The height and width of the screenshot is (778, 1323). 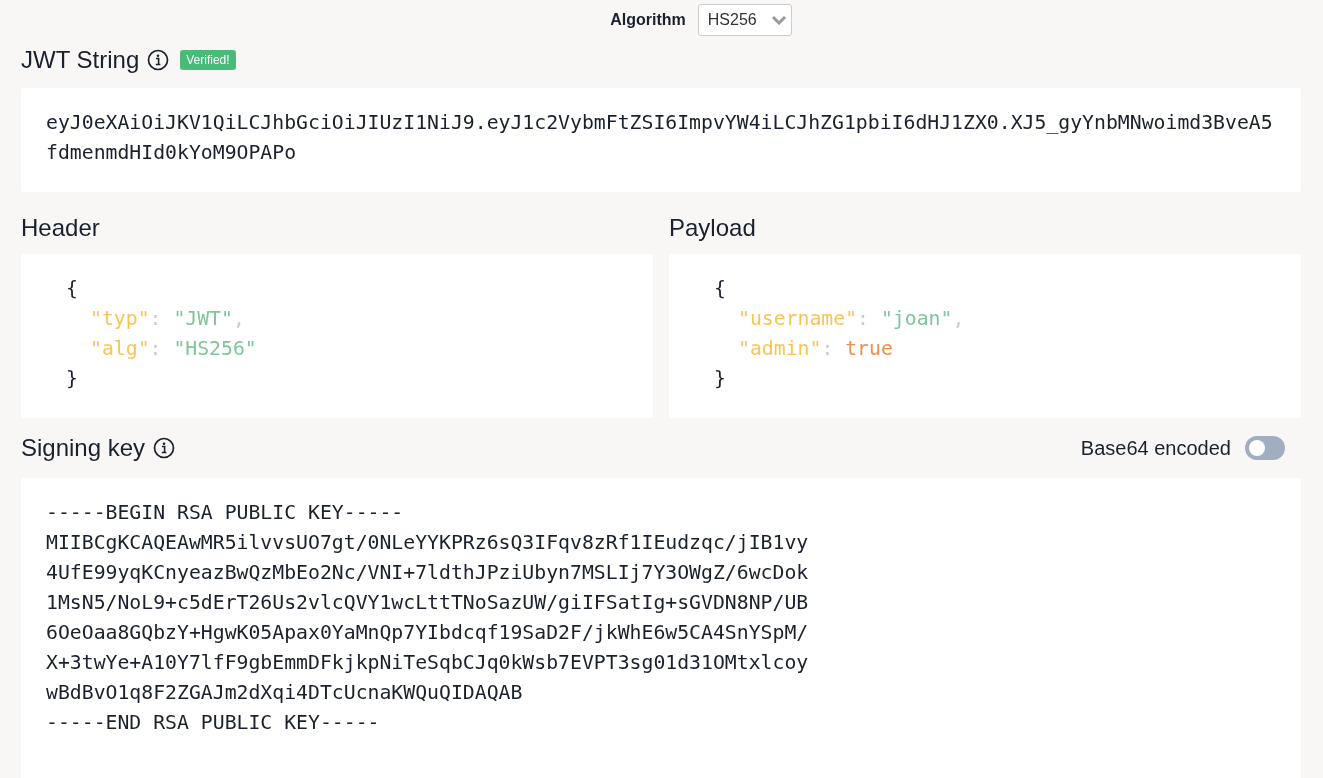 I want to click on section-title: Signing key, so click(x=83, y=448).